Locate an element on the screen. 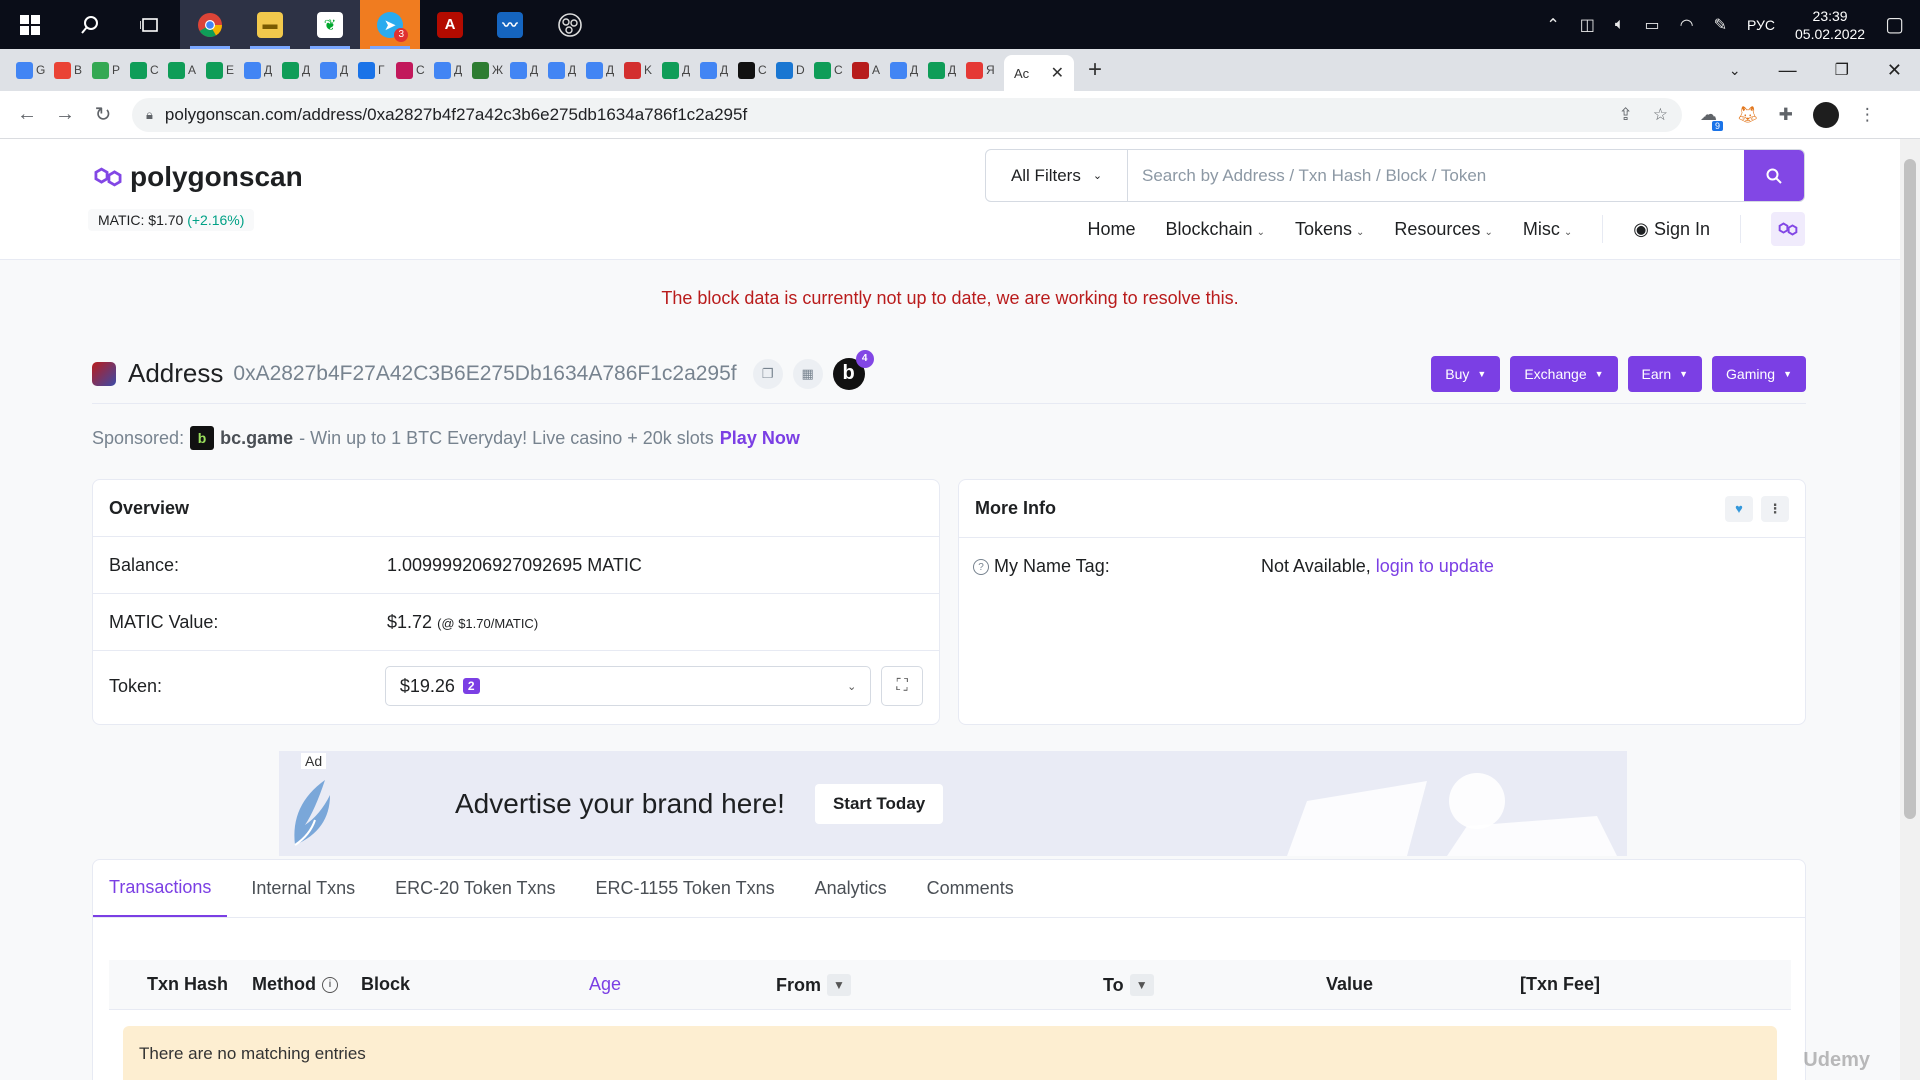 This screenshot has width=1920, height=1080. nav-tokens: Tokens ⌄ is located at coordinates (1329, 229).